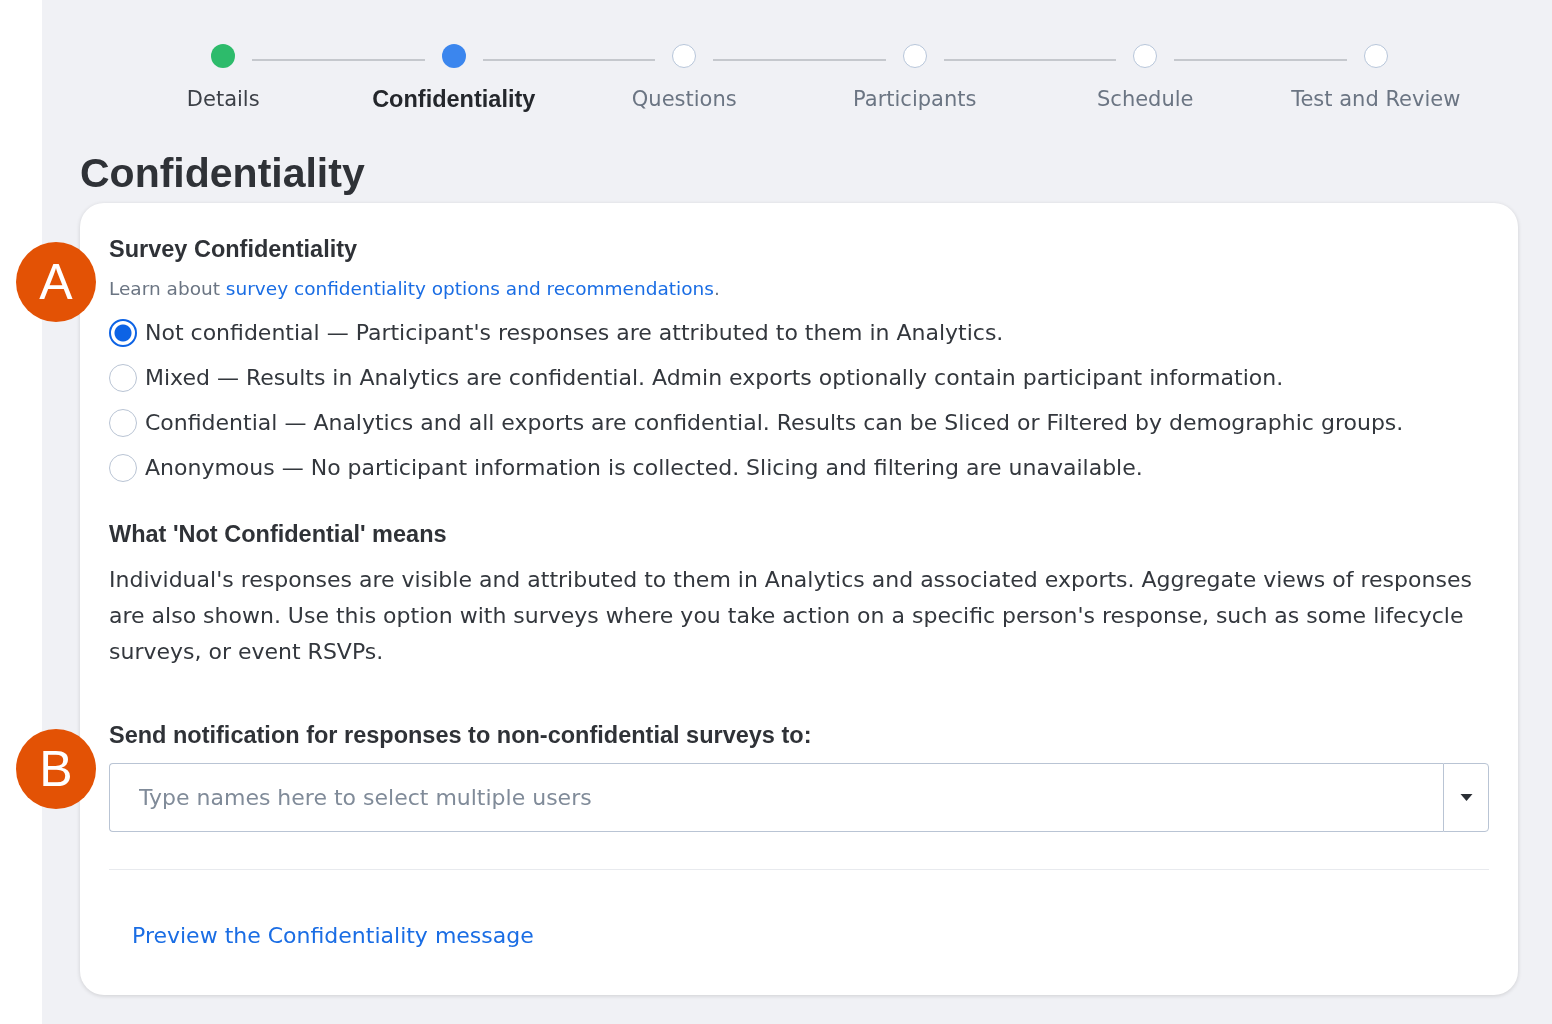 The height and width of the screenshot is (1024, 1552). Describe the element at coordinates (461, 735) in the screenshot. I see `notification-label: Send notification for responses to non-confidential surveys to:` at that location.